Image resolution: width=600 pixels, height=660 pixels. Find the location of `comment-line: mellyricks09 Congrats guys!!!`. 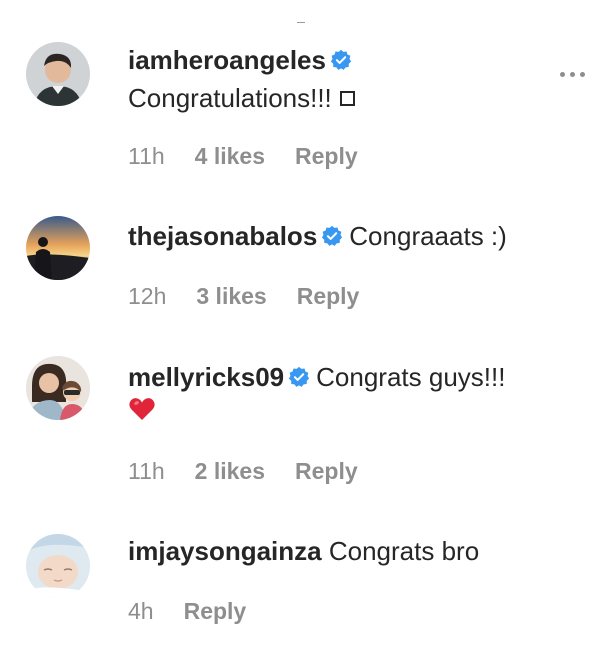

comment-line: mellyricks09 Congrats guys!!! is located at coordinates (316, 377).